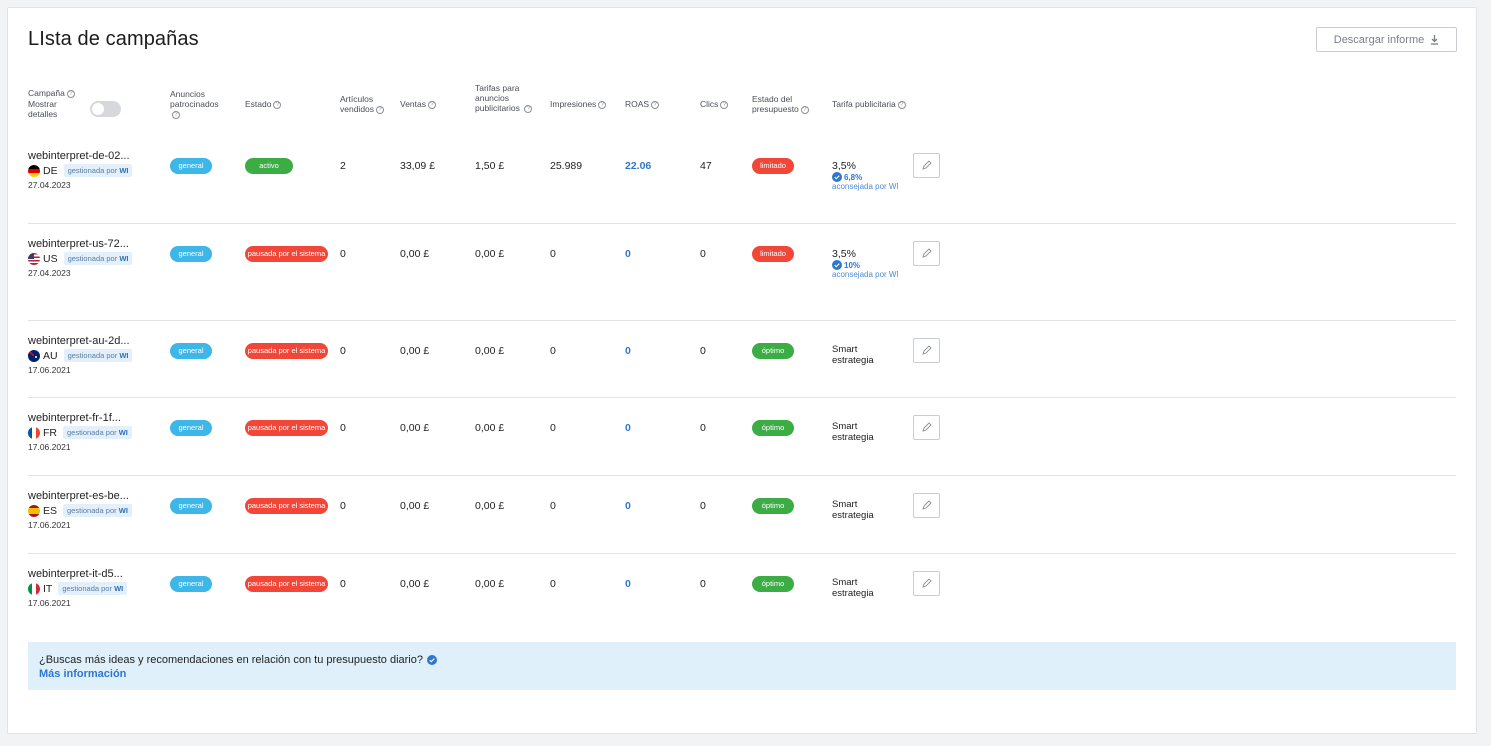 This screenshot has height=746, width=1491. I want to click on campaign-country: US gestionada por WI, so click(80, 258).